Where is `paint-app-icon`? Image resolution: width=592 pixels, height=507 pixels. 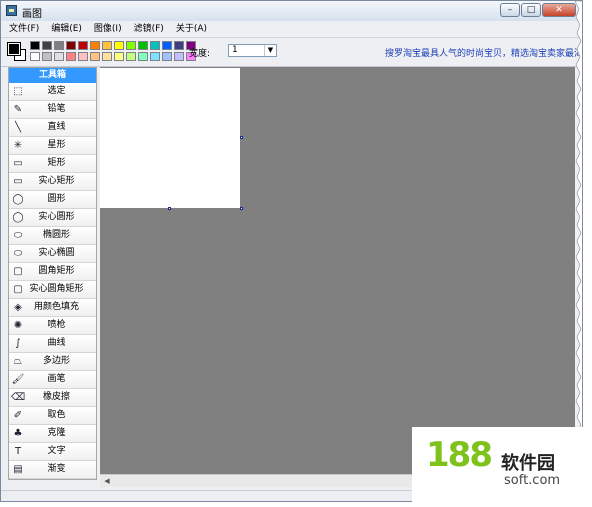
paint-app-icon is located at coordinates (11, 10).